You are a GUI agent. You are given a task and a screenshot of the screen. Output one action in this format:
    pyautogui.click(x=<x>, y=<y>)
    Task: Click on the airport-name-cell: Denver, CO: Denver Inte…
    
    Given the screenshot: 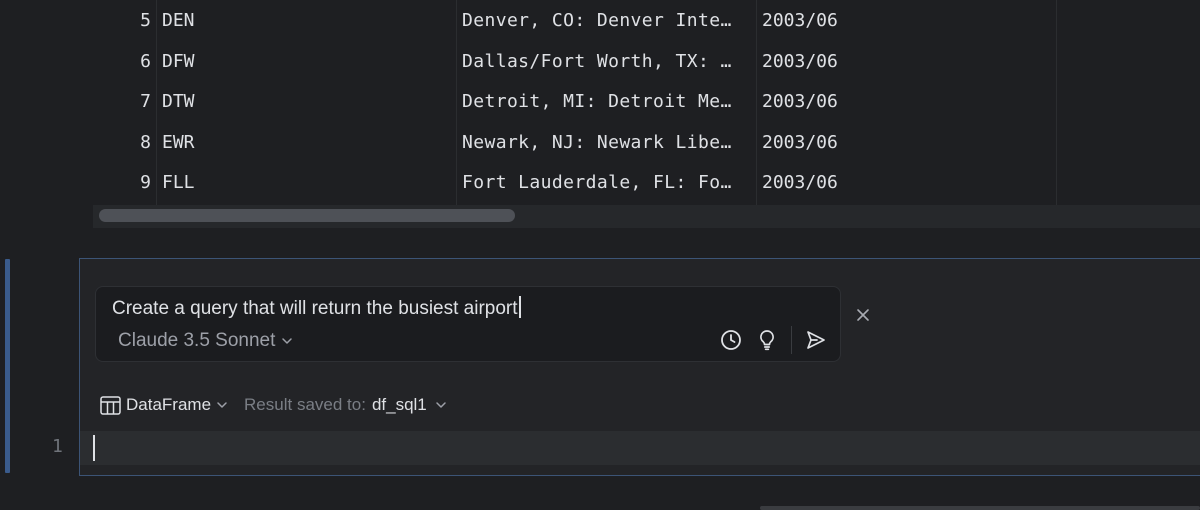 What is the action you would take?
    pyautogui.click(x=597, y=20)
    